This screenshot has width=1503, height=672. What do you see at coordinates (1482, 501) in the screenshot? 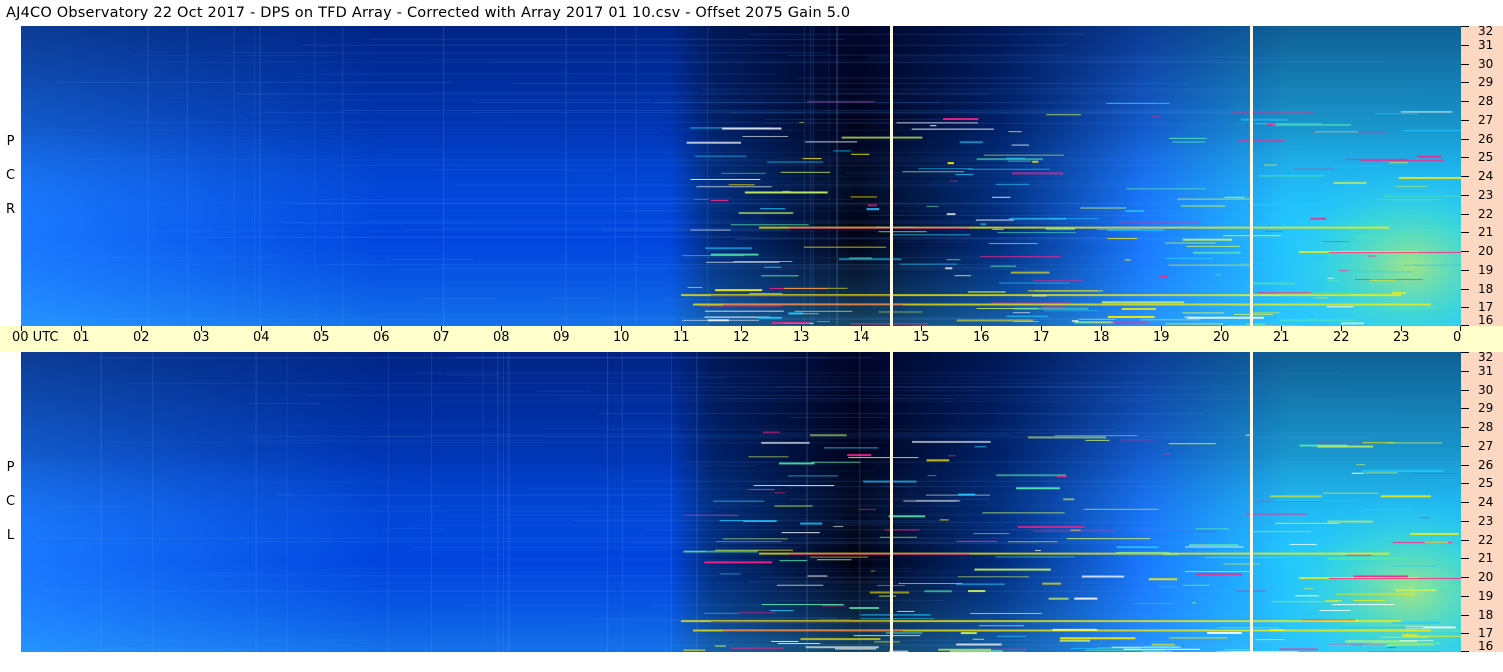
I see `lcp-frequency-axis: 32 31 30 29 28 27 26 25 24 23 22 21 20 19 18 17 16` at bounding box center [1482, 501].